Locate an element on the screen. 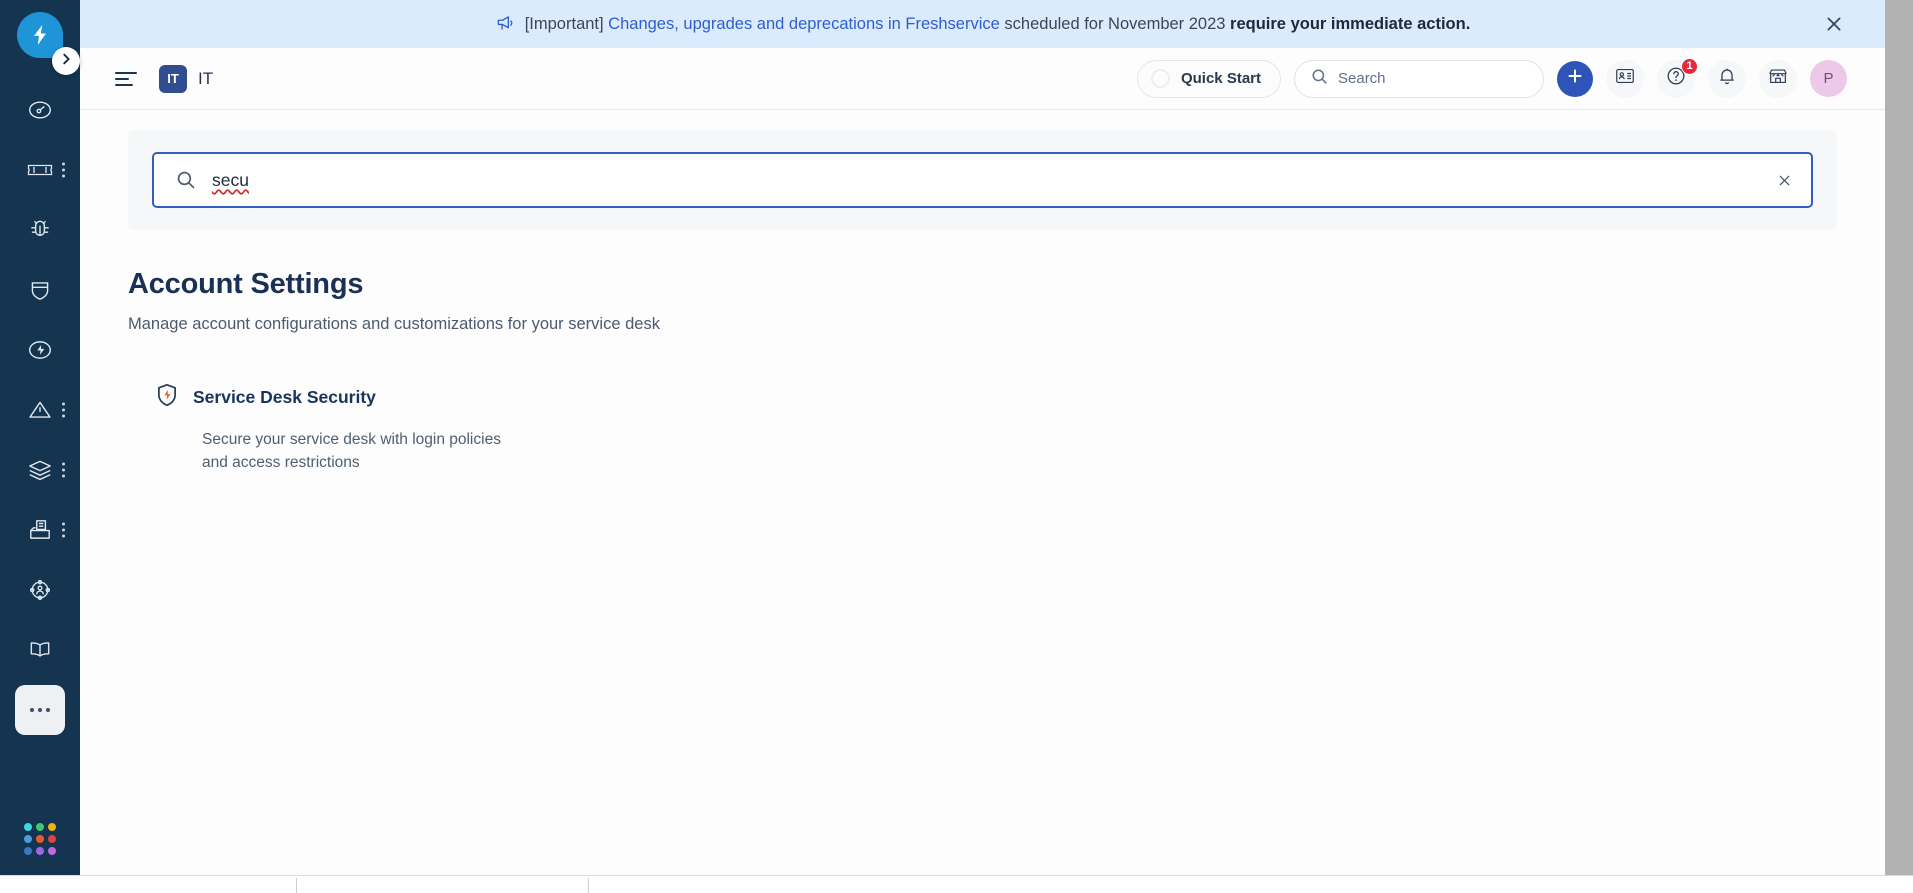 The width and height of the screenshot is (1913, 893). settings-search-input: secu is located at coordinates (982, 180).